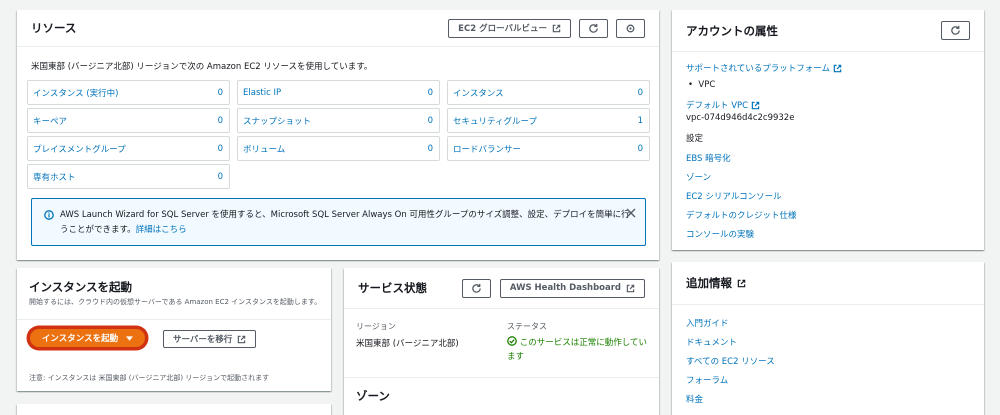  What do you see at coordinates (548, 120) in the screenshot?
I see `resource-cell-security-groups: セキュリティグループ 1` at bounding box center [548, 120].